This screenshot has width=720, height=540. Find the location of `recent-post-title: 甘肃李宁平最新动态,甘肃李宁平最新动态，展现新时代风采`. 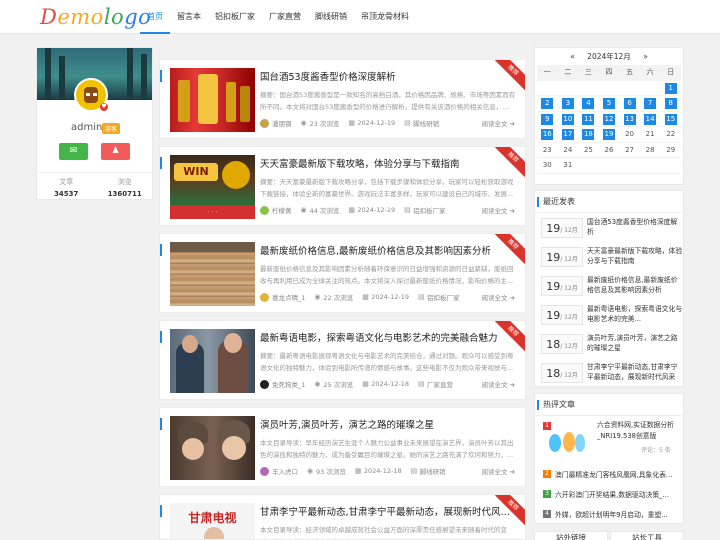

recent-post-title: 甘肃李宁平最新动态,甘肃李宁平最新动态，展现新时代风采 is located at coordinates (635, 373).